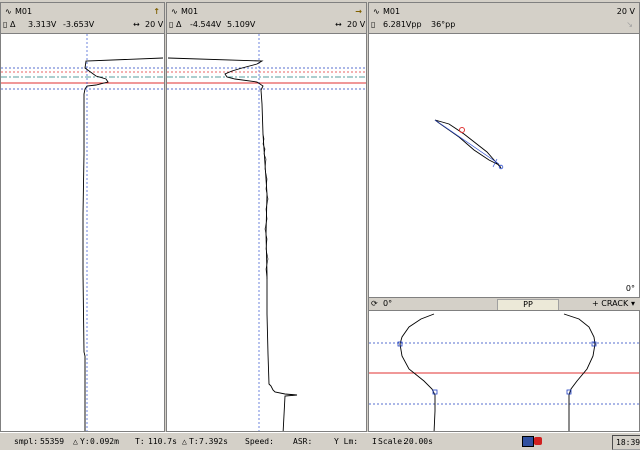  What do you see at coordinates (241, 24) in the screenshot?
I see `panel-2-value-2: 5.109V` at bounding box center [241, 24].